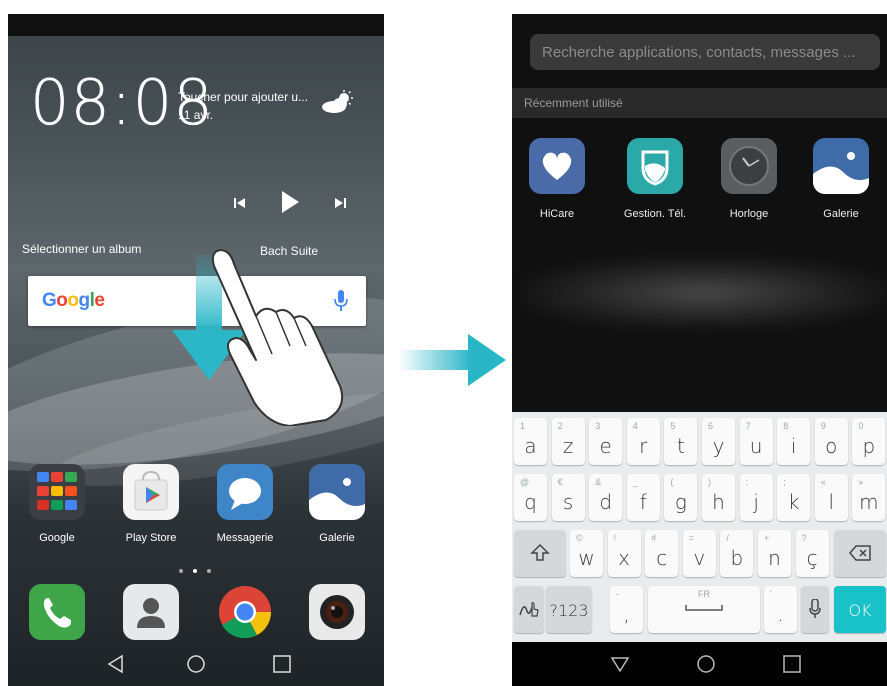  What do you see at coordinates (704, 293) in the screenshot?
I see `blurred-suggestions` at bounding box center [704, 293].